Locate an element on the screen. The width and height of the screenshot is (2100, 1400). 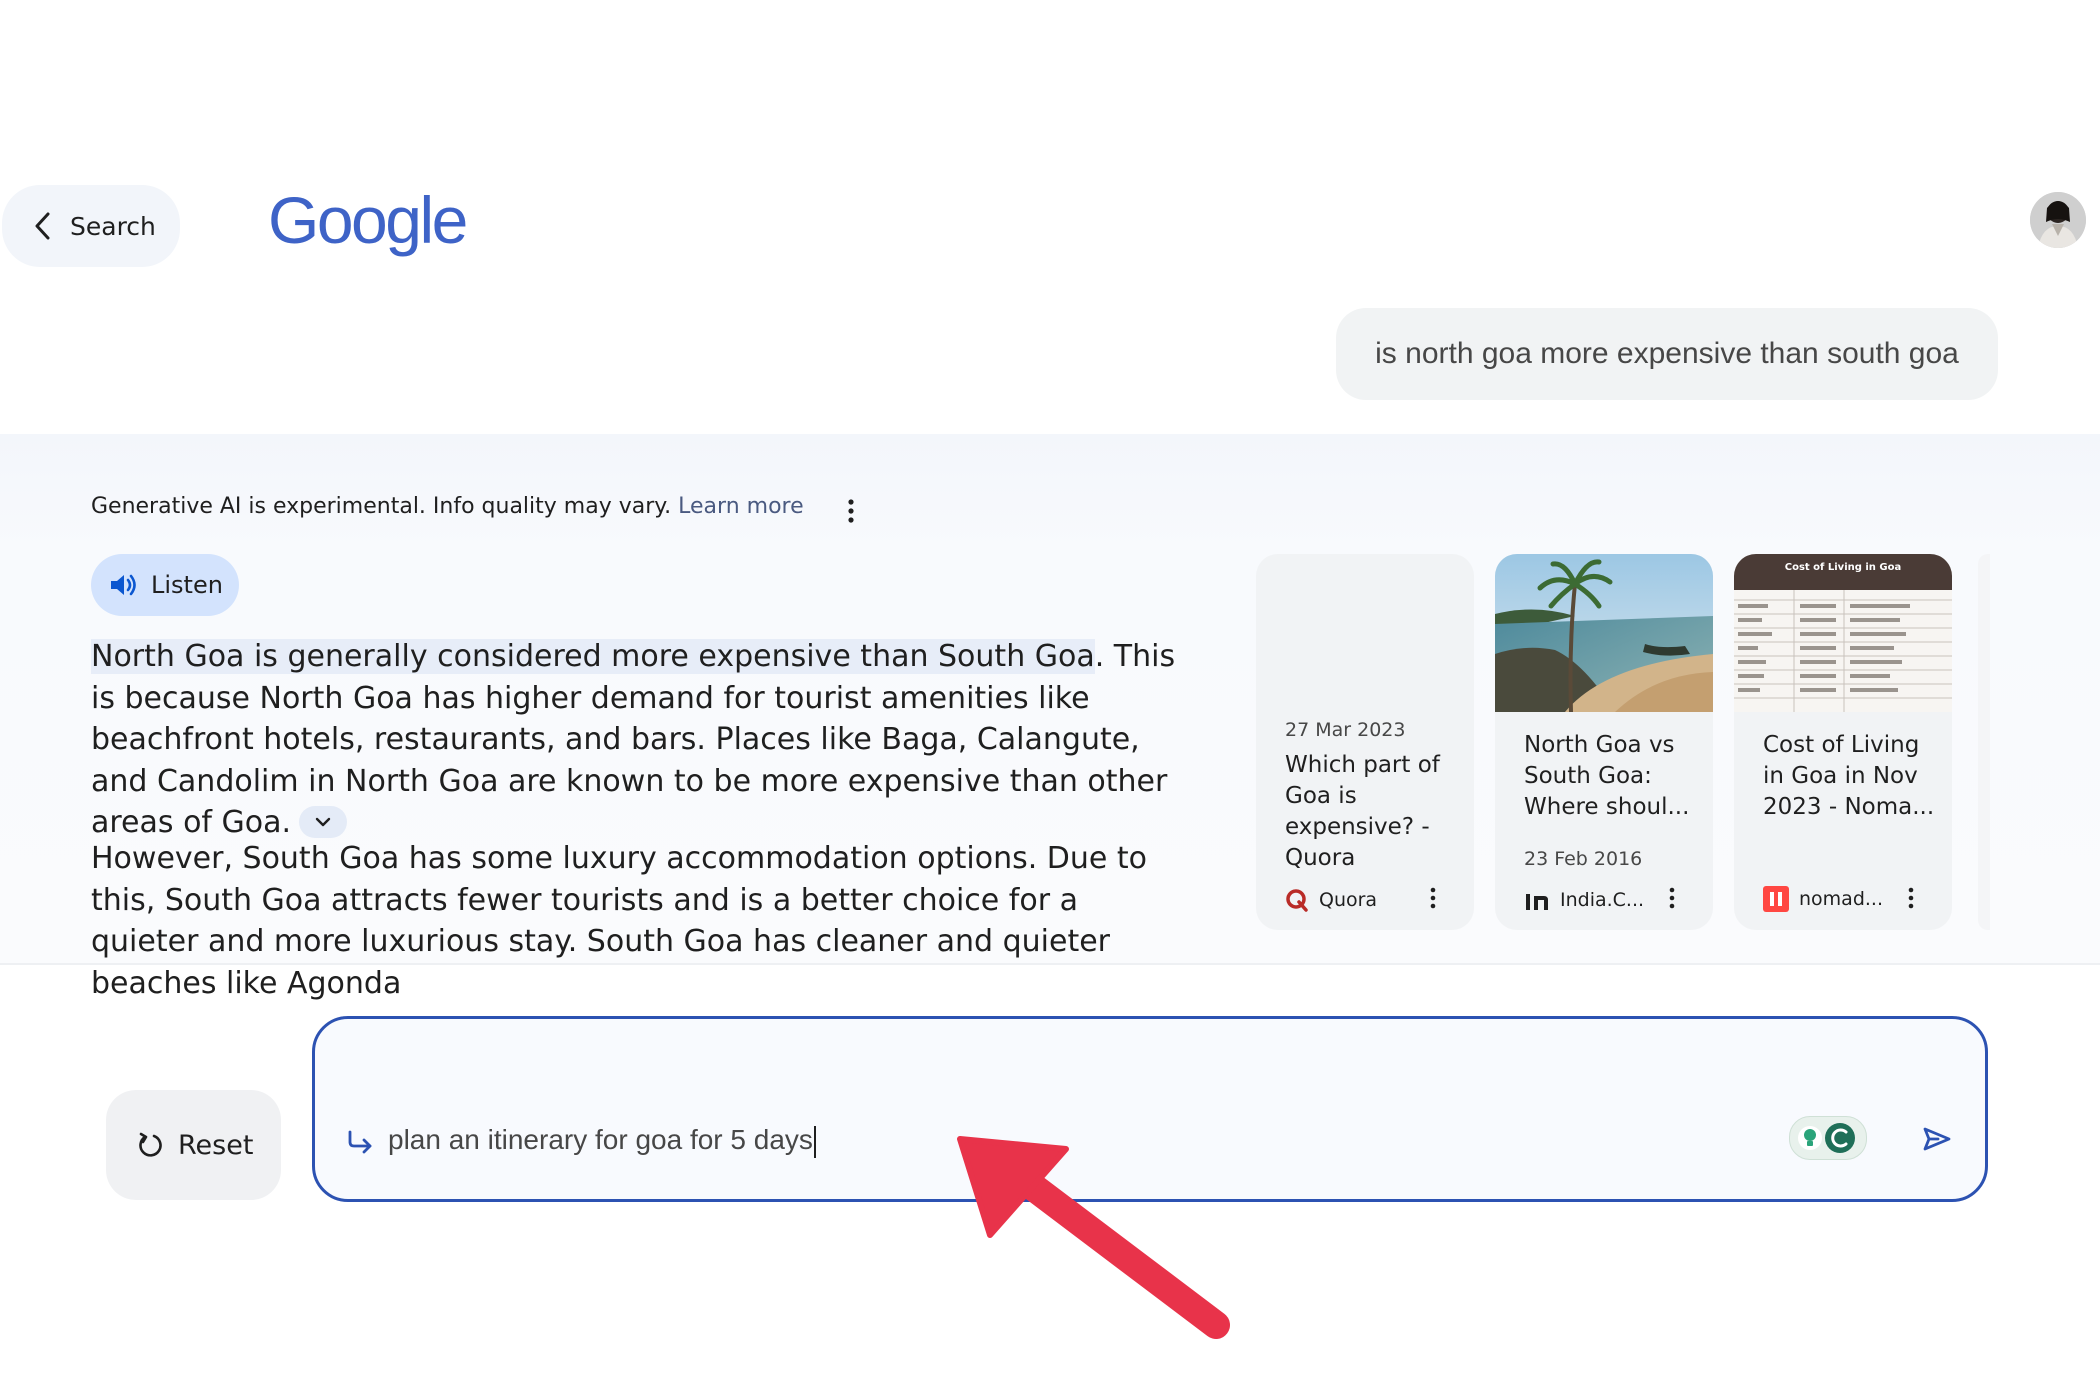
profile-photo is located at coordinates (2058, 220).